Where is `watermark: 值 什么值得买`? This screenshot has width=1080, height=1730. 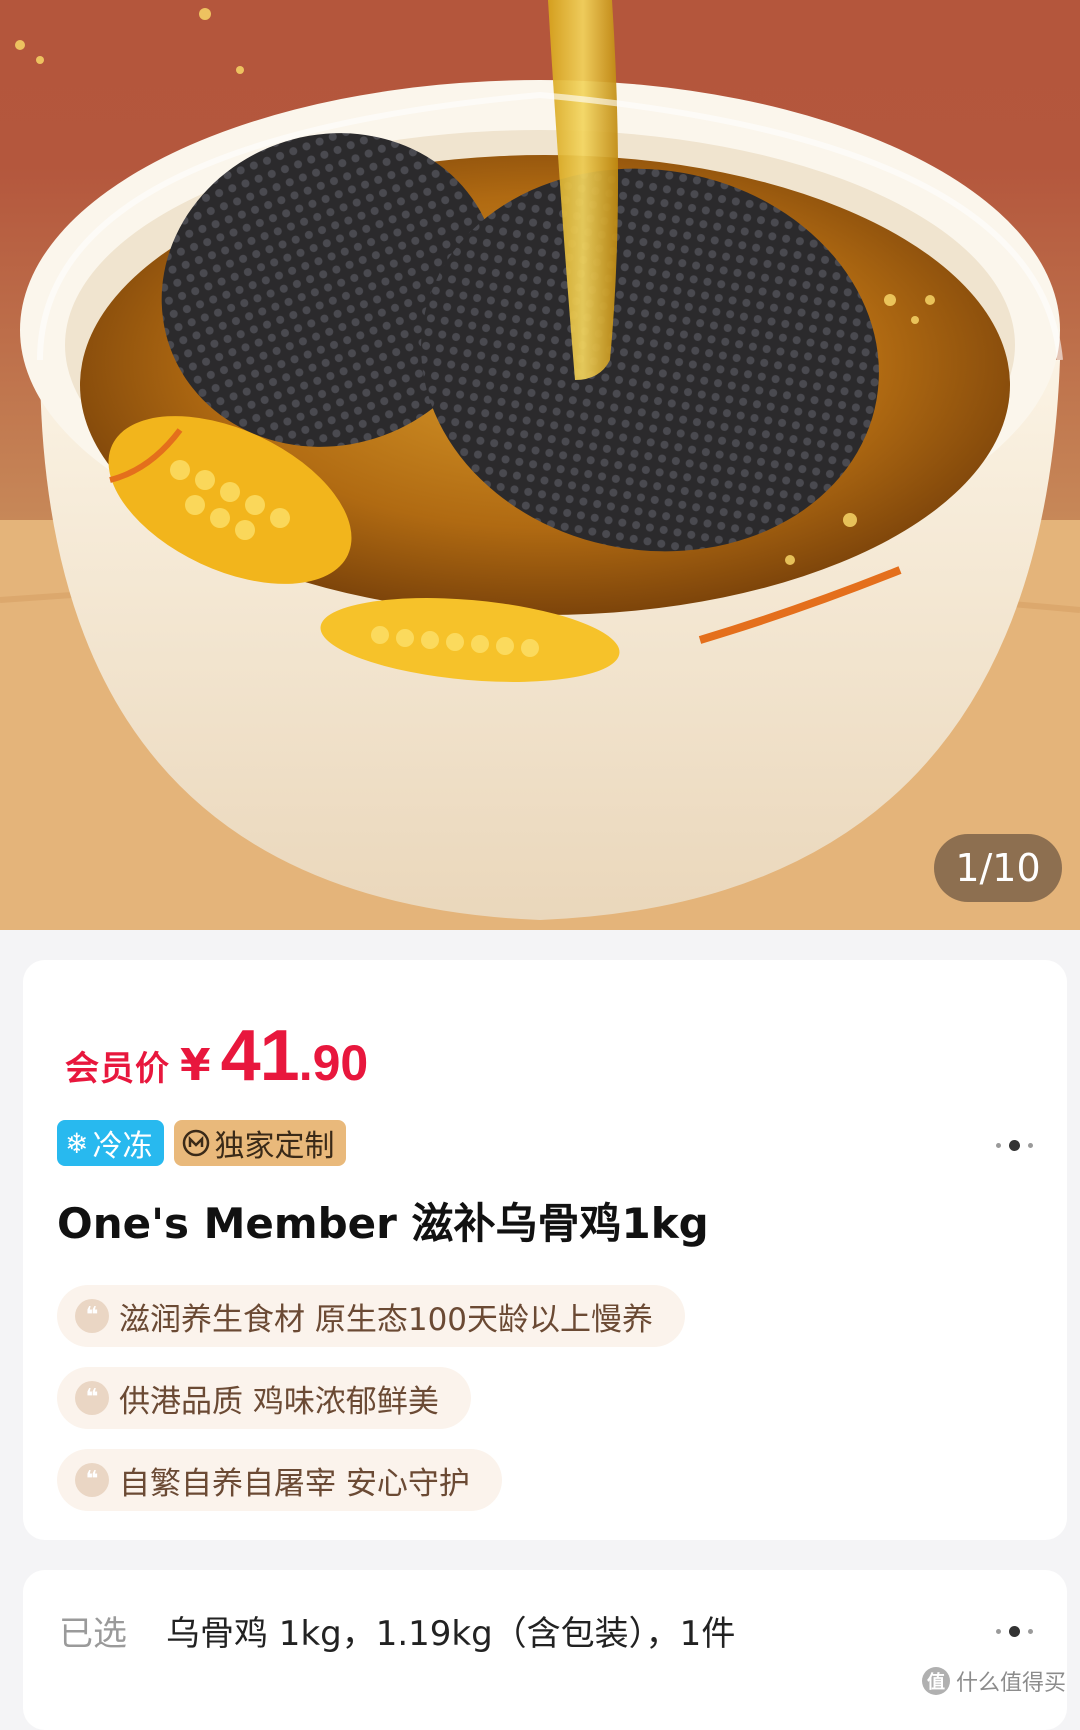 watermark: 值 什么值得买 is located at coordinates (993, 1681).